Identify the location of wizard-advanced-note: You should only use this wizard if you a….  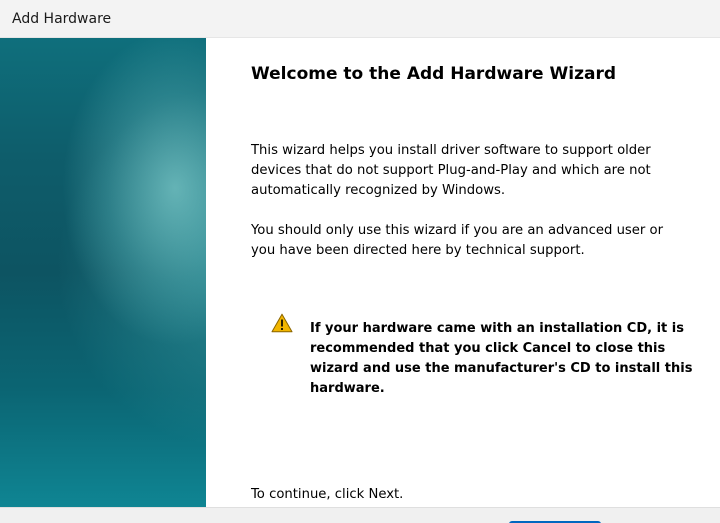
(457, 240).